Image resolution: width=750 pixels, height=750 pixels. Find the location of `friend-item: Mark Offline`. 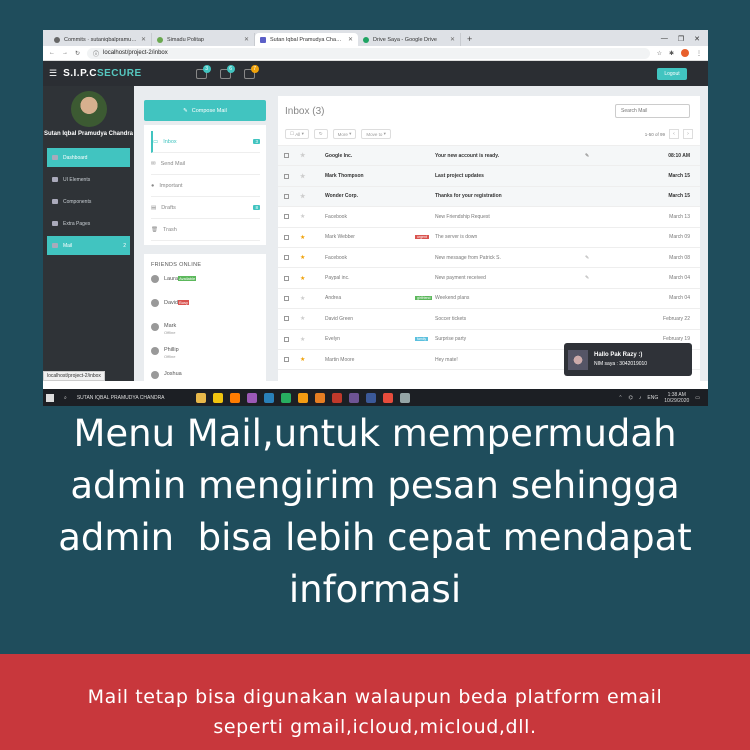

friend-item: Mark Offline is located at coordinates (205, 335).